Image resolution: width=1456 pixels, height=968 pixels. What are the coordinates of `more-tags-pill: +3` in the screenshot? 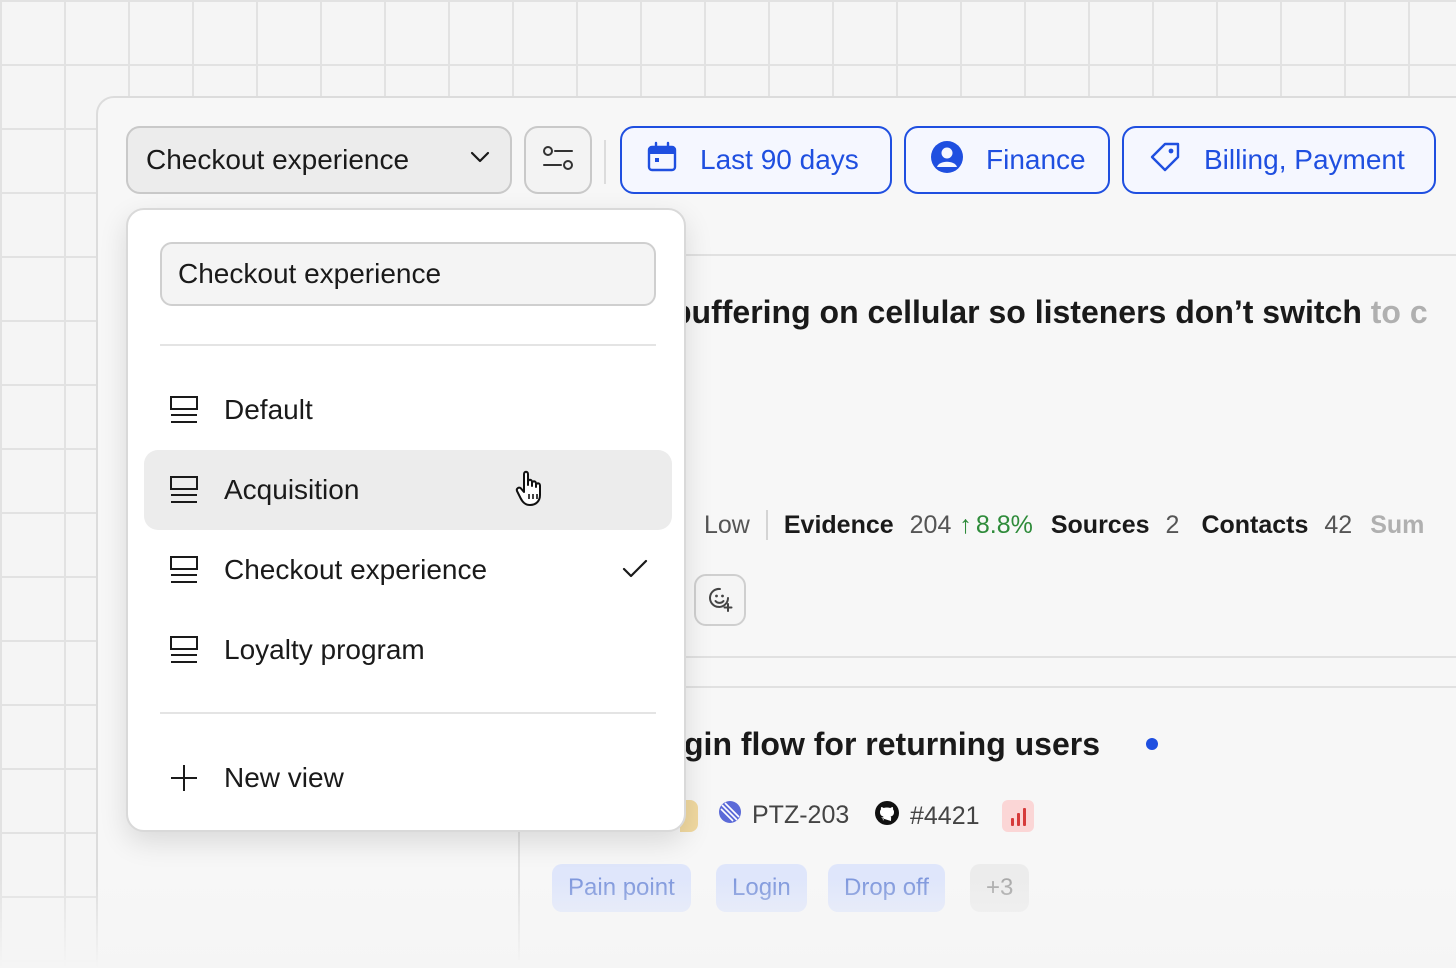 It's located at (1000, 888).